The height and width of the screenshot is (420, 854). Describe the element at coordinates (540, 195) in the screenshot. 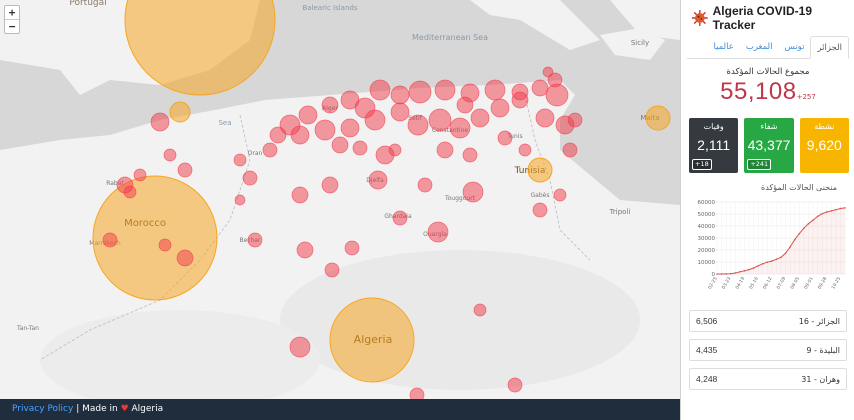

I see `map-label-gabes: Gabès` at that location.